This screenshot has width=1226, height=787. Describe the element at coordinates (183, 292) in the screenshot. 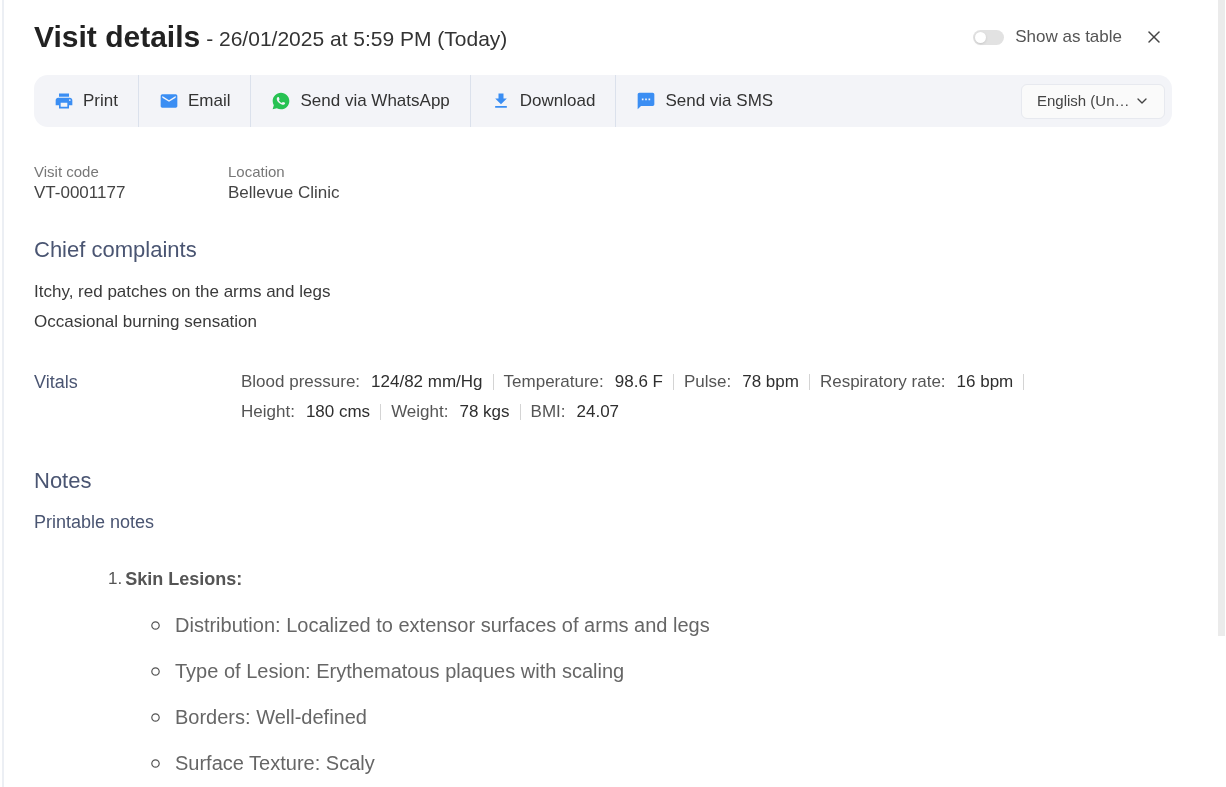

I see `complaint-text: Itchy, red patches on the arms and legs` at that location.